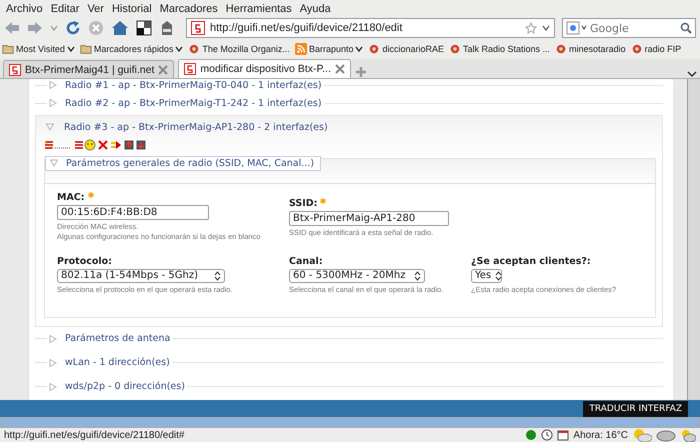  I want to click on stop-icon, so click(96, 28).